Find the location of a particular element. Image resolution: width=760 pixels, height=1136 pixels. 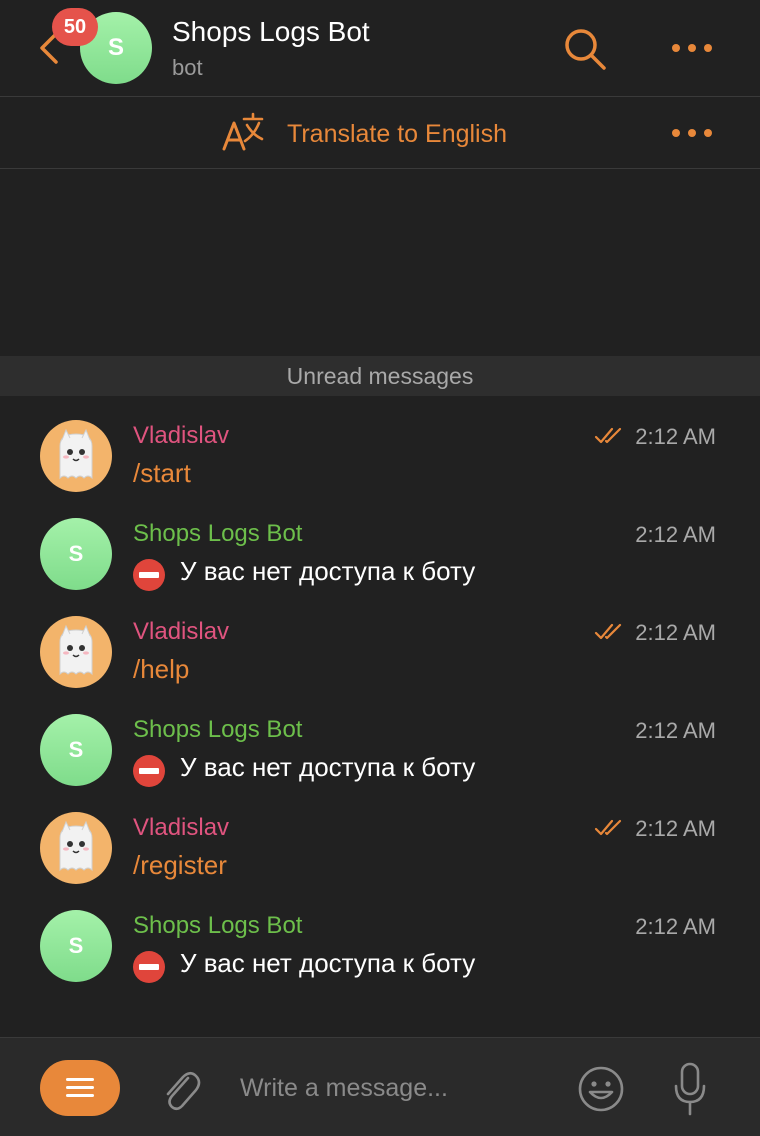

more-dots-icon is located at coordinates (692, 48).